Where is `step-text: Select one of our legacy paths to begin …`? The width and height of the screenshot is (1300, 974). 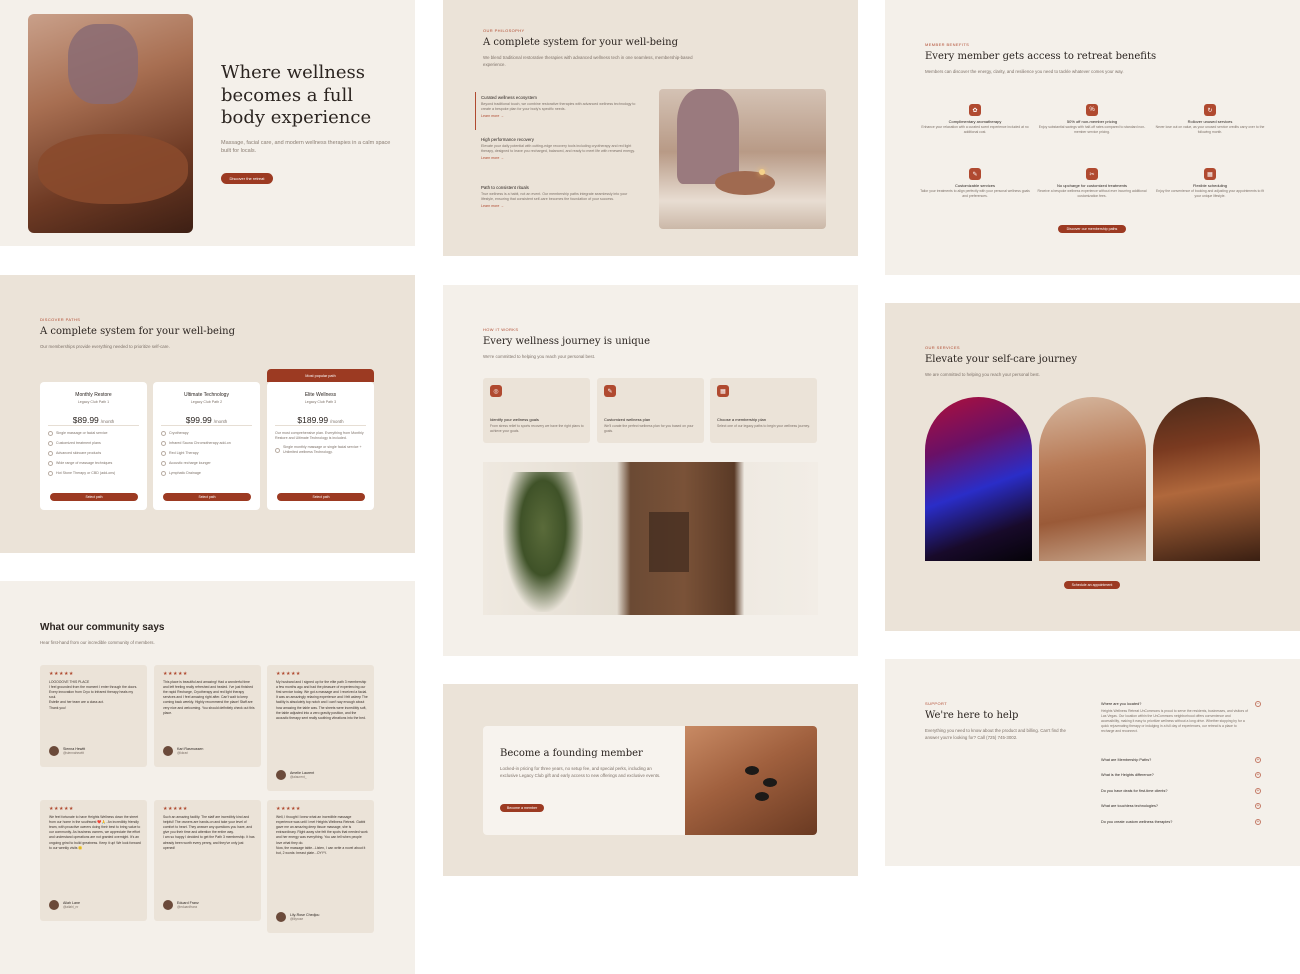
step-text: Select one of our legacy paths to begin … is located at coordinates (763, 426).